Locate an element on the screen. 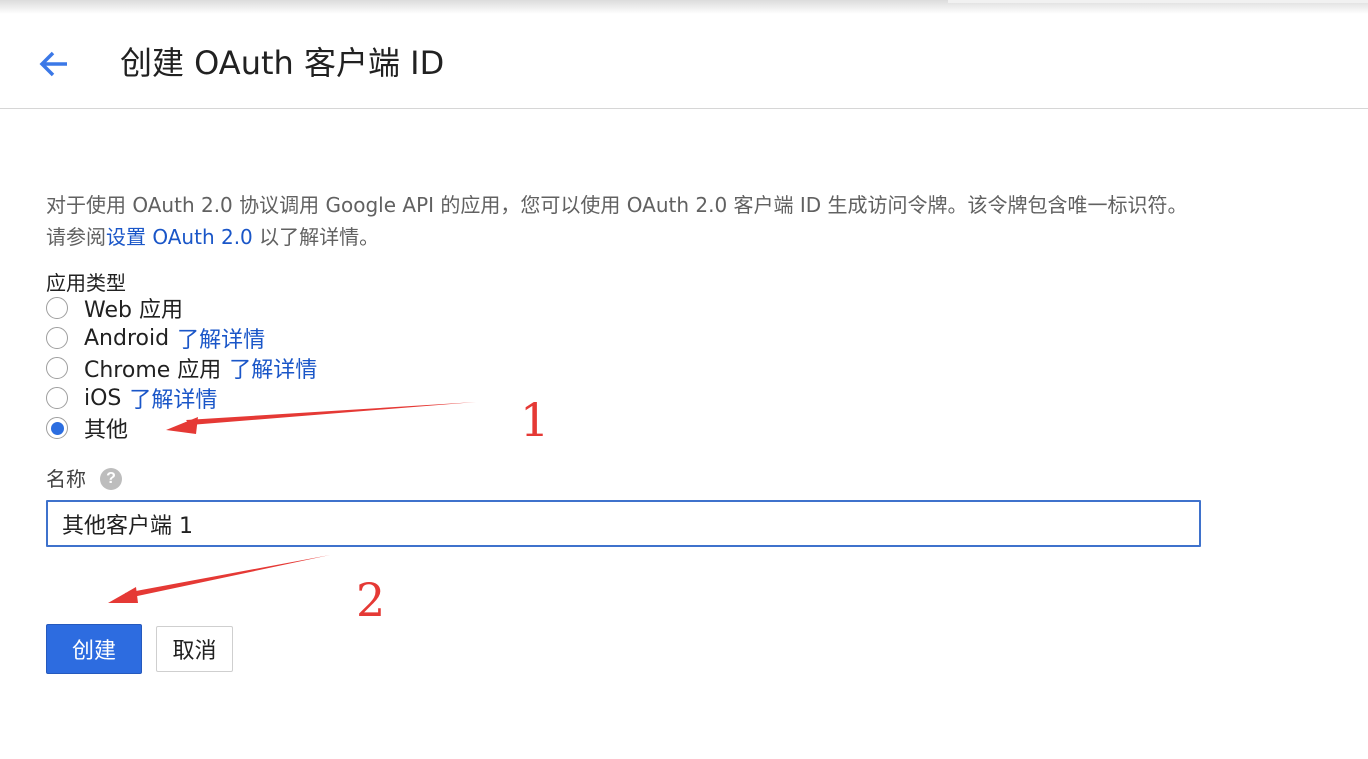  radio-dot is located at coordinates (57, 428).